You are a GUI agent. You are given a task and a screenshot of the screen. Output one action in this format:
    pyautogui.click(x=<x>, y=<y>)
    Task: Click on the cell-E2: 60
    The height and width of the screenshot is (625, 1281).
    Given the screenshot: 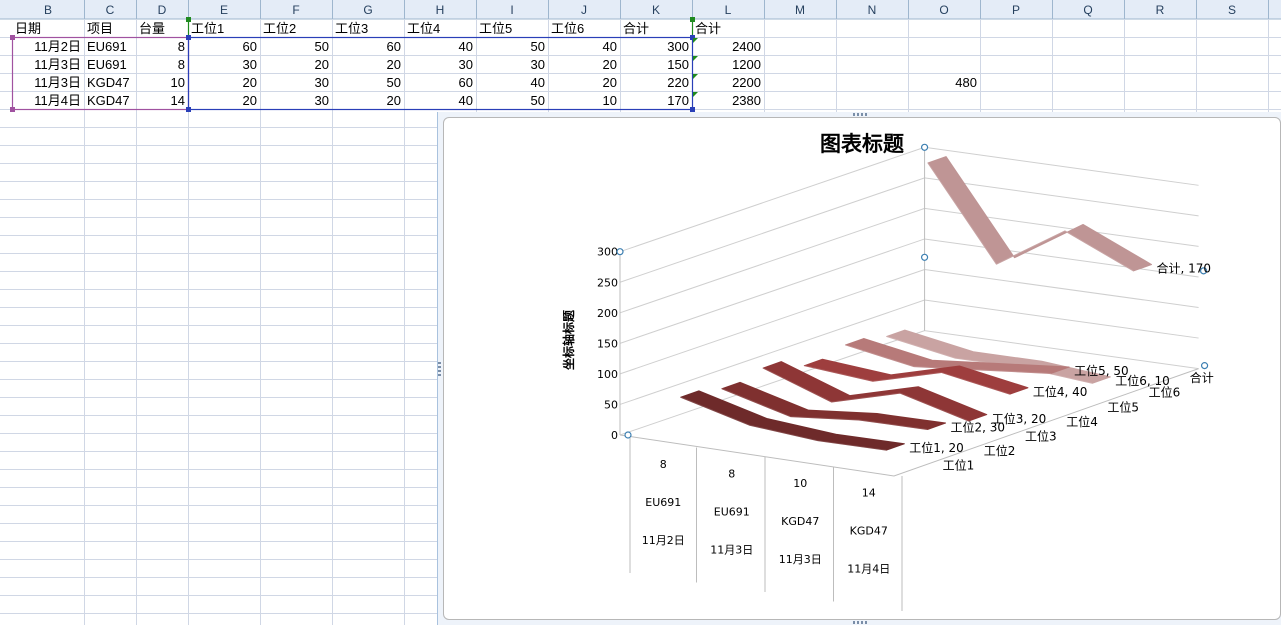 What is the action you would take?
    pyautogui.click(x=250, y=46)
    